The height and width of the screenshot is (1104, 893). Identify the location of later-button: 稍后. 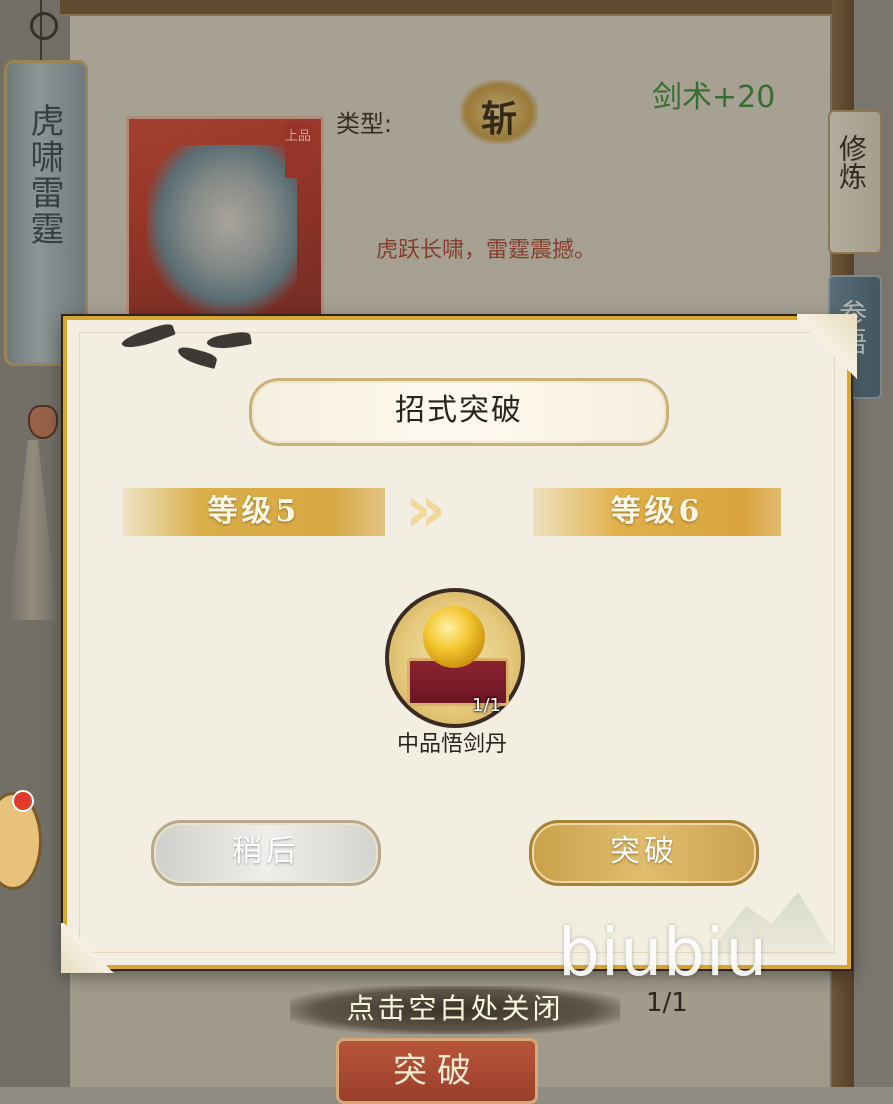
(266, 853).